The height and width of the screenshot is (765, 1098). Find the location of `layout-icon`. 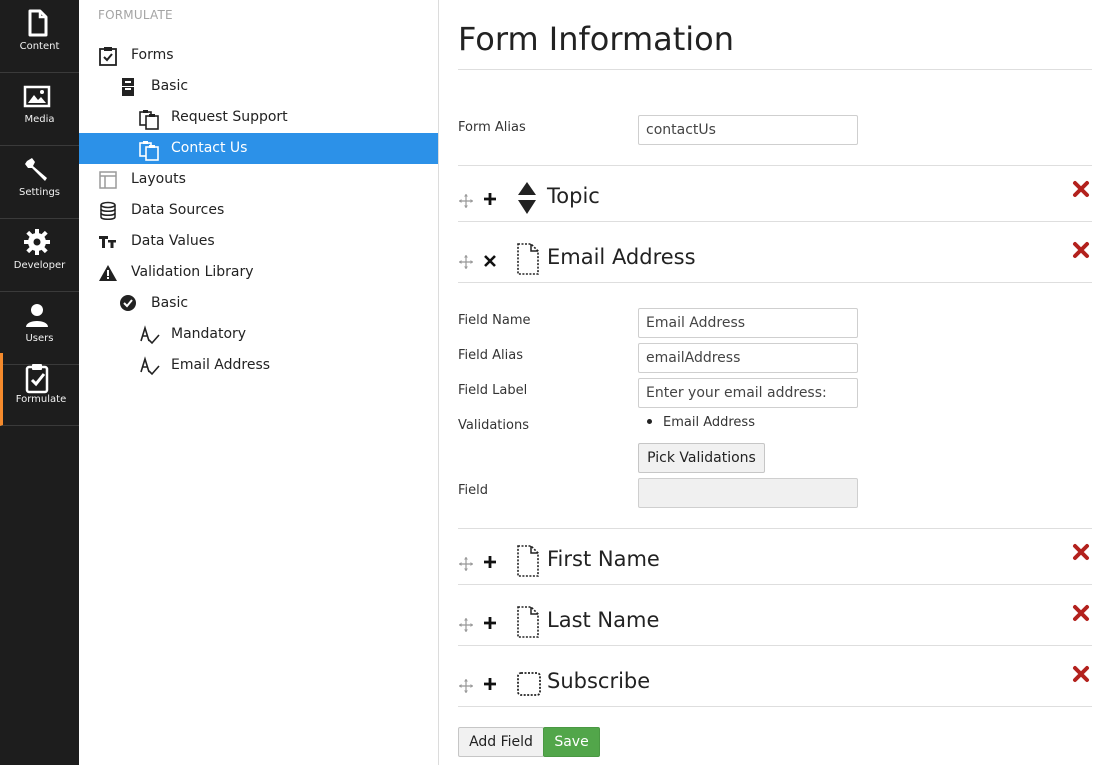

layout-icon is located at coordinates (108, 180).